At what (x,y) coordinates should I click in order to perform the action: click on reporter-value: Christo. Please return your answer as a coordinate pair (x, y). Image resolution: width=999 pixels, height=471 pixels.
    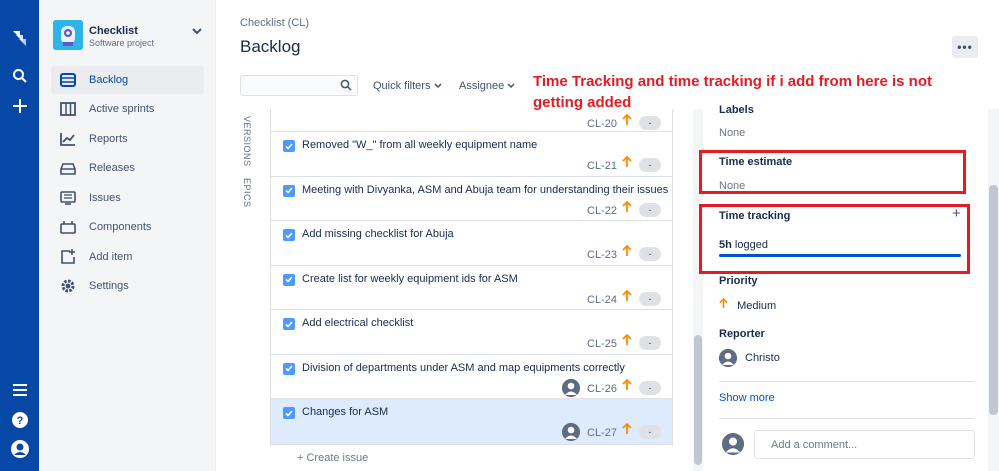
    Looking at the image, I should click on (762, 358).